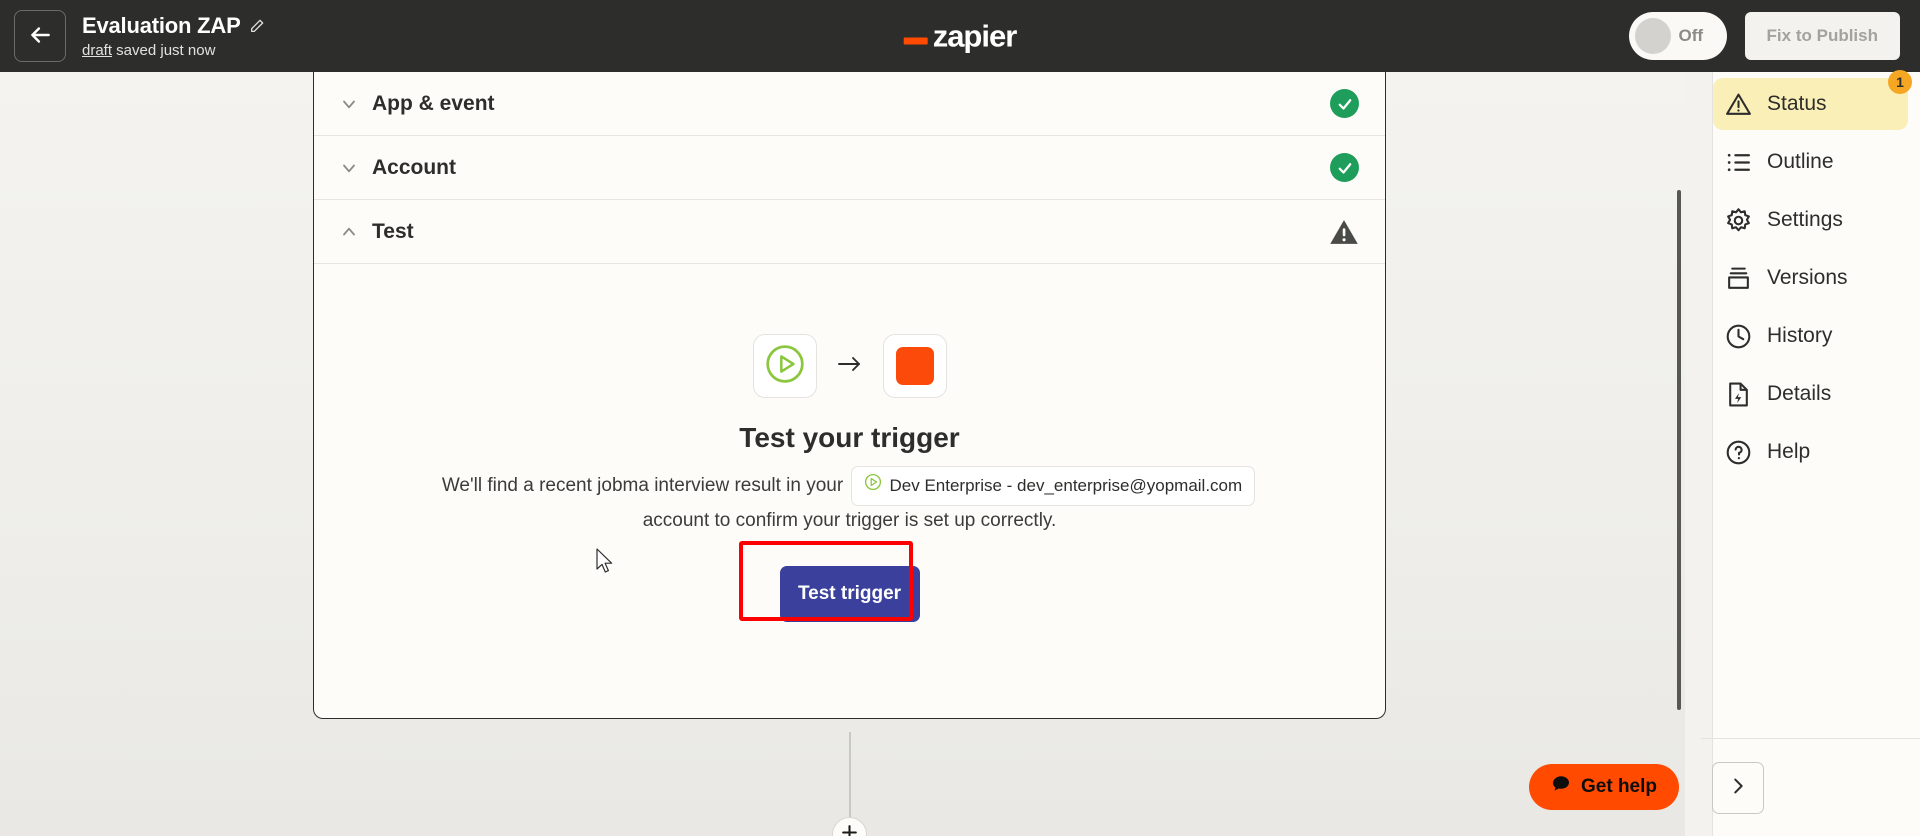  I want to click on sidebar-item-status: Status 1, so click(1812, 100).